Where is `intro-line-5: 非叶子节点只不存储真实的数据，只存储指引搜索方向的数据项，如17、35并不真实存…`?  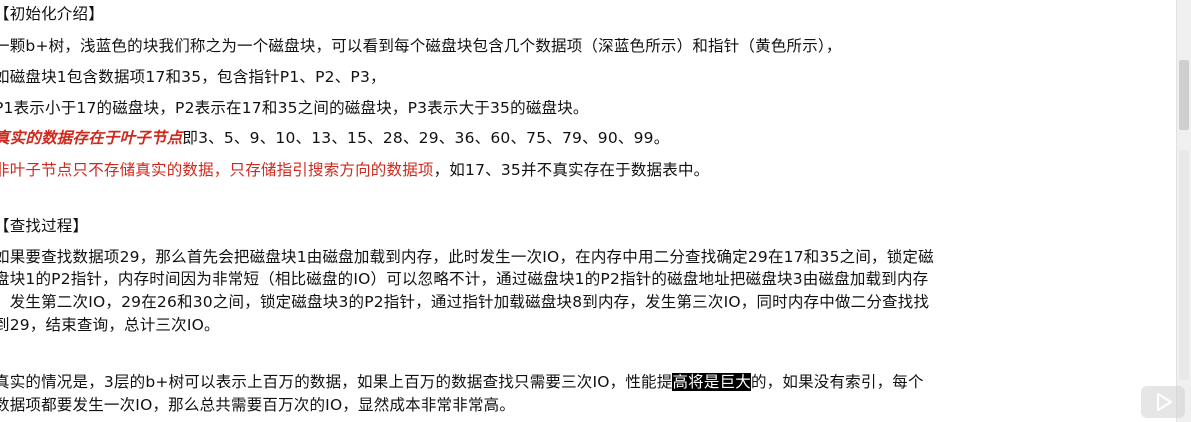
intro-line-5: 非叶子节点只不存储真实的数据，只存储指引搜索方向的数据项，如17、35并不真实存… is located at coordinates (354, 170).